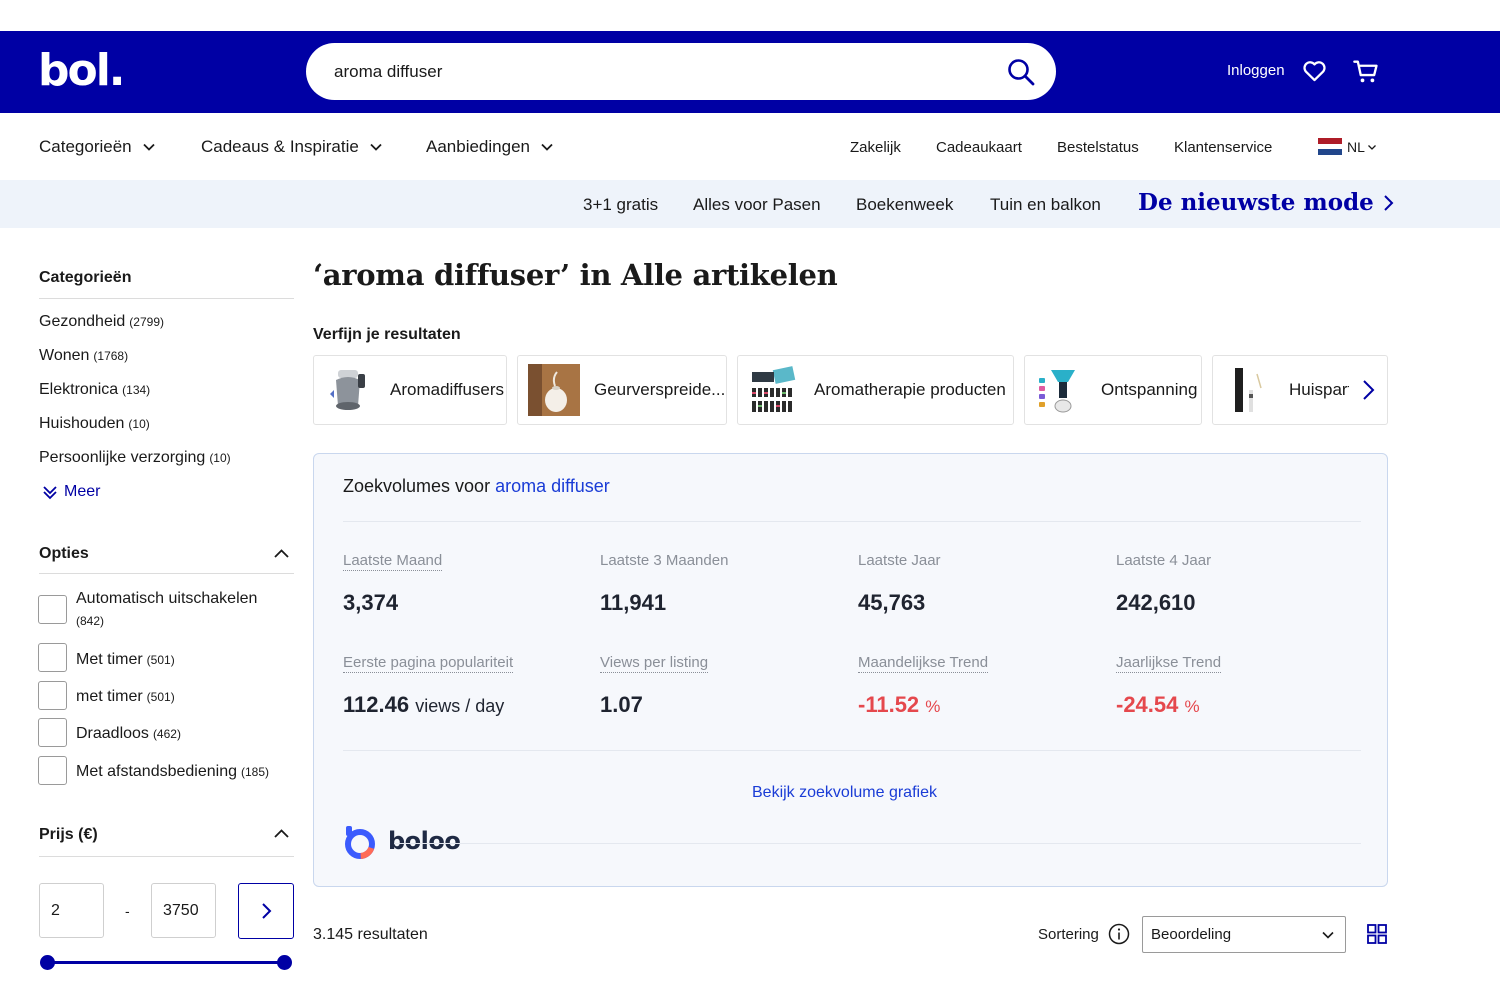 This screenshot has width=1500, height=1000. Describe the element at coordinates (52, 770) in the screenshot. I see `option-checkbox-remote` at that location.